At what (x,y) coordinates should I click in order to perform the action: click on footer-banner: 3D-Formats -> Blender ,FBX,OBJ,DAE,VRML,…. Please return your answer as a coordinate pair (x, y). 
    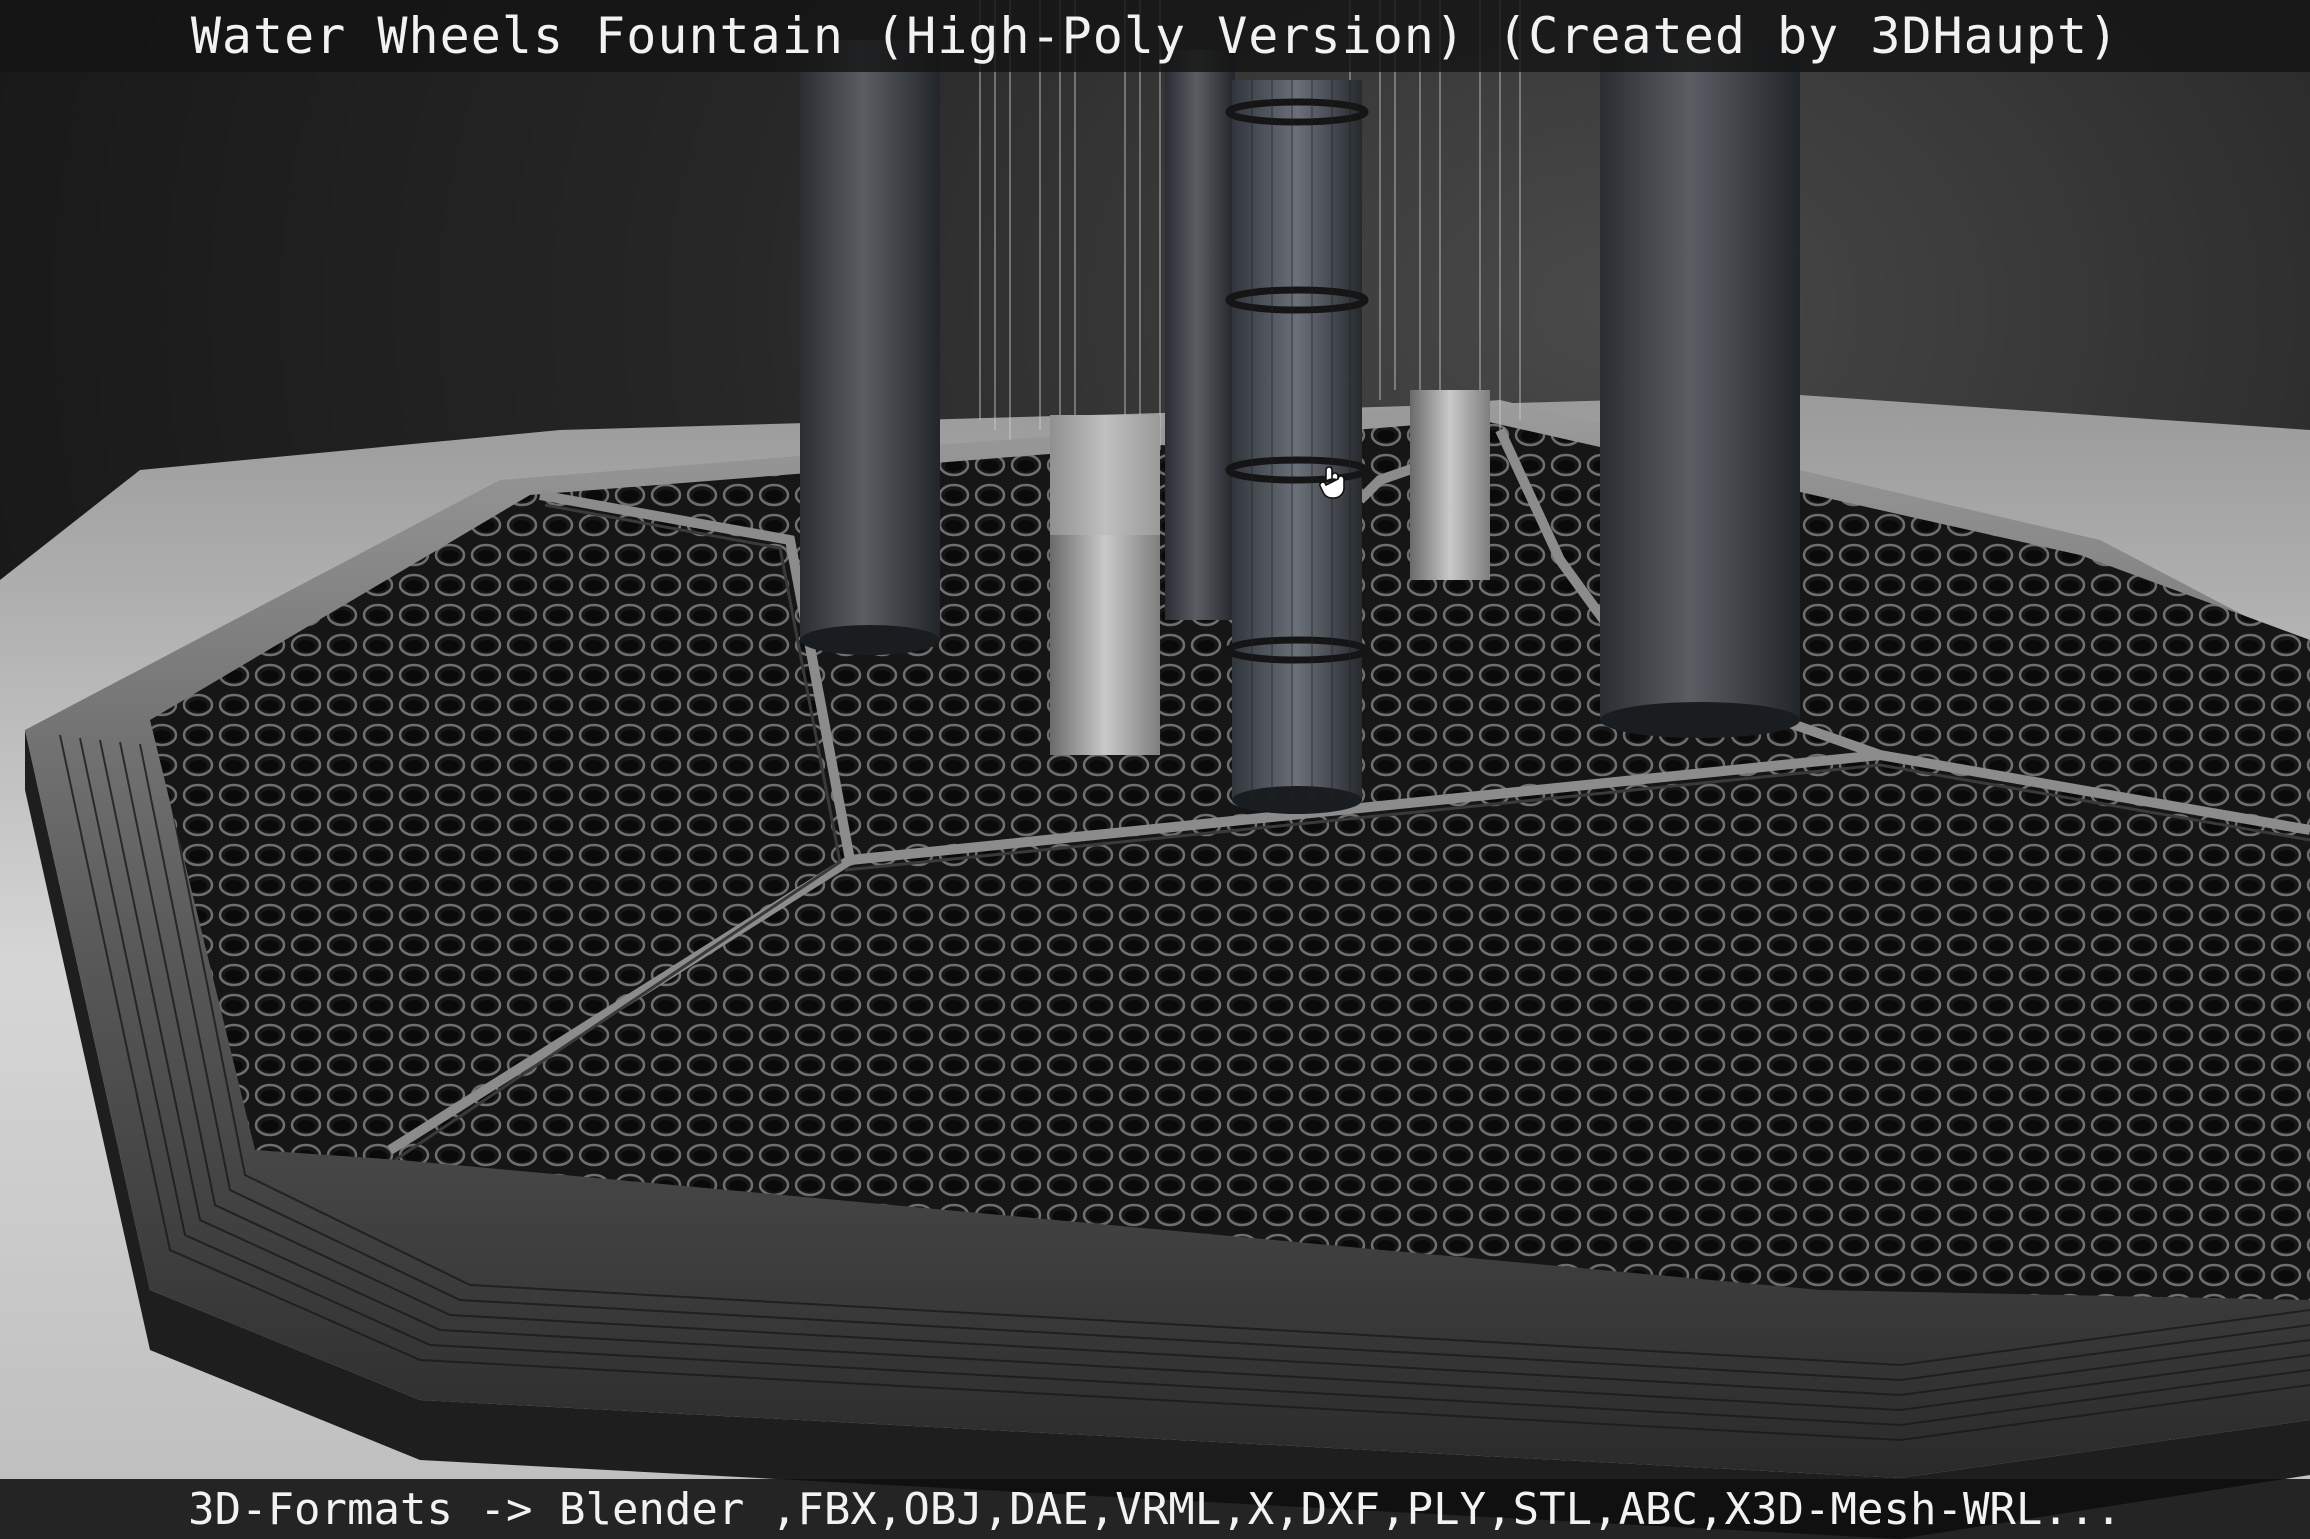
    Looking at the image, I should click on (1155, 1509).